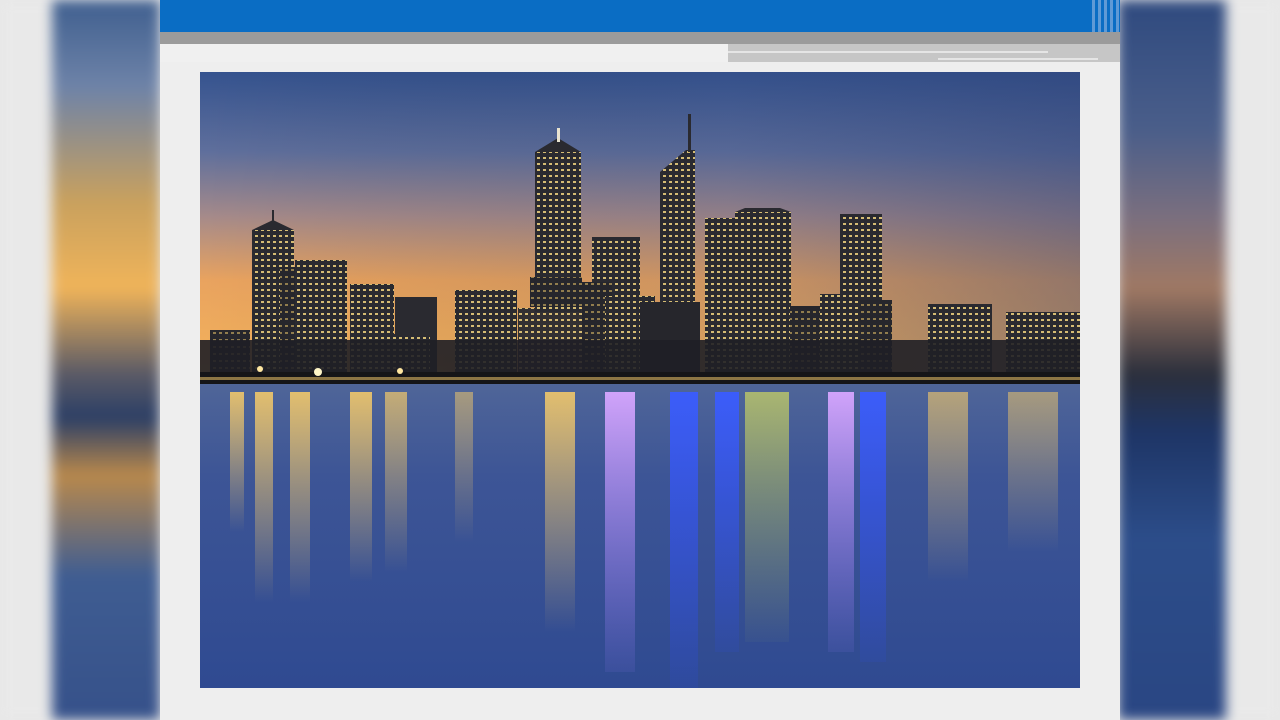  I want to click on slide-accent-bar, so click(640, 38).